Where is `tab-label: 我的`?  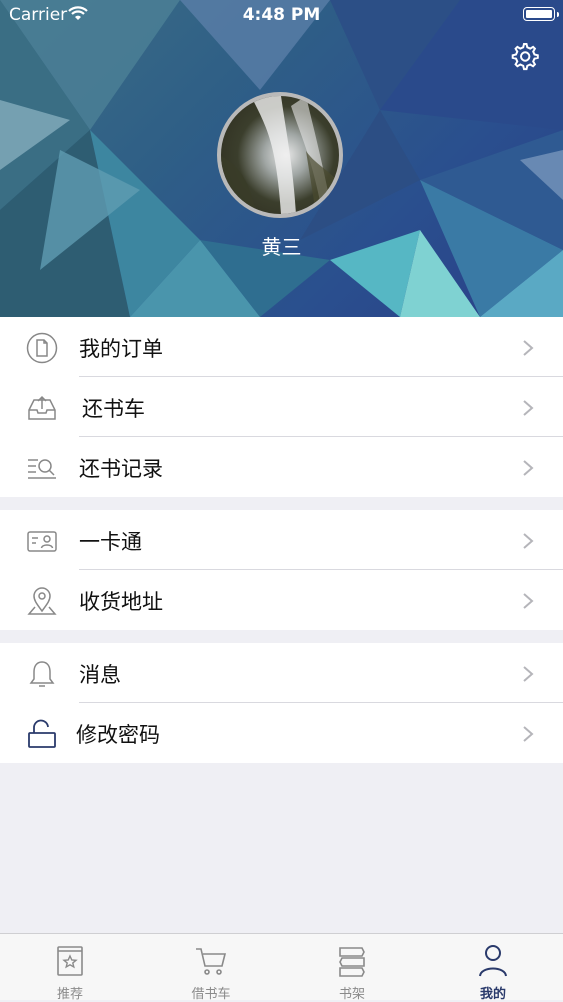
tab-label: 我的 is located at coordinates (492, 994).